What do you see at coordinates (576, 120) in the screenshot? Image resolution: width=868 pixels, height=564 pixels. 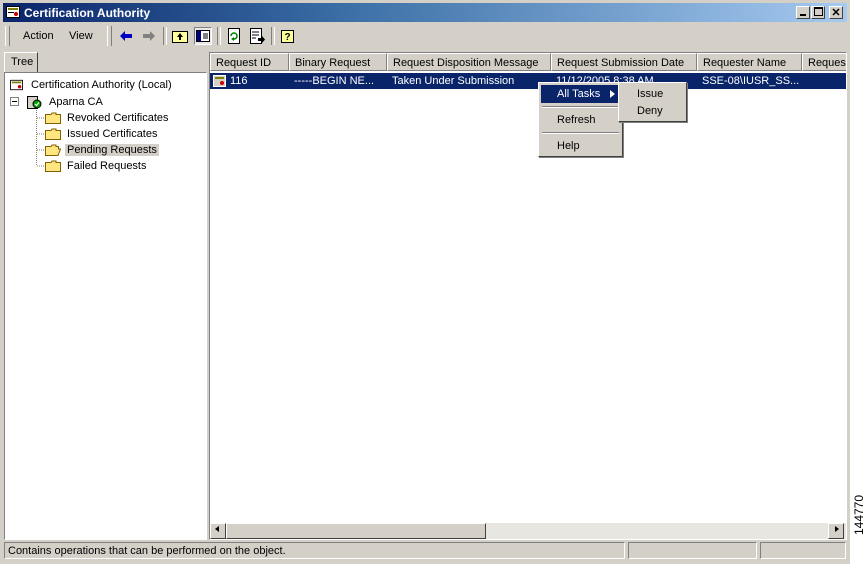 I see `menu-item-label: Refresh` at bounding box center [576, 120].